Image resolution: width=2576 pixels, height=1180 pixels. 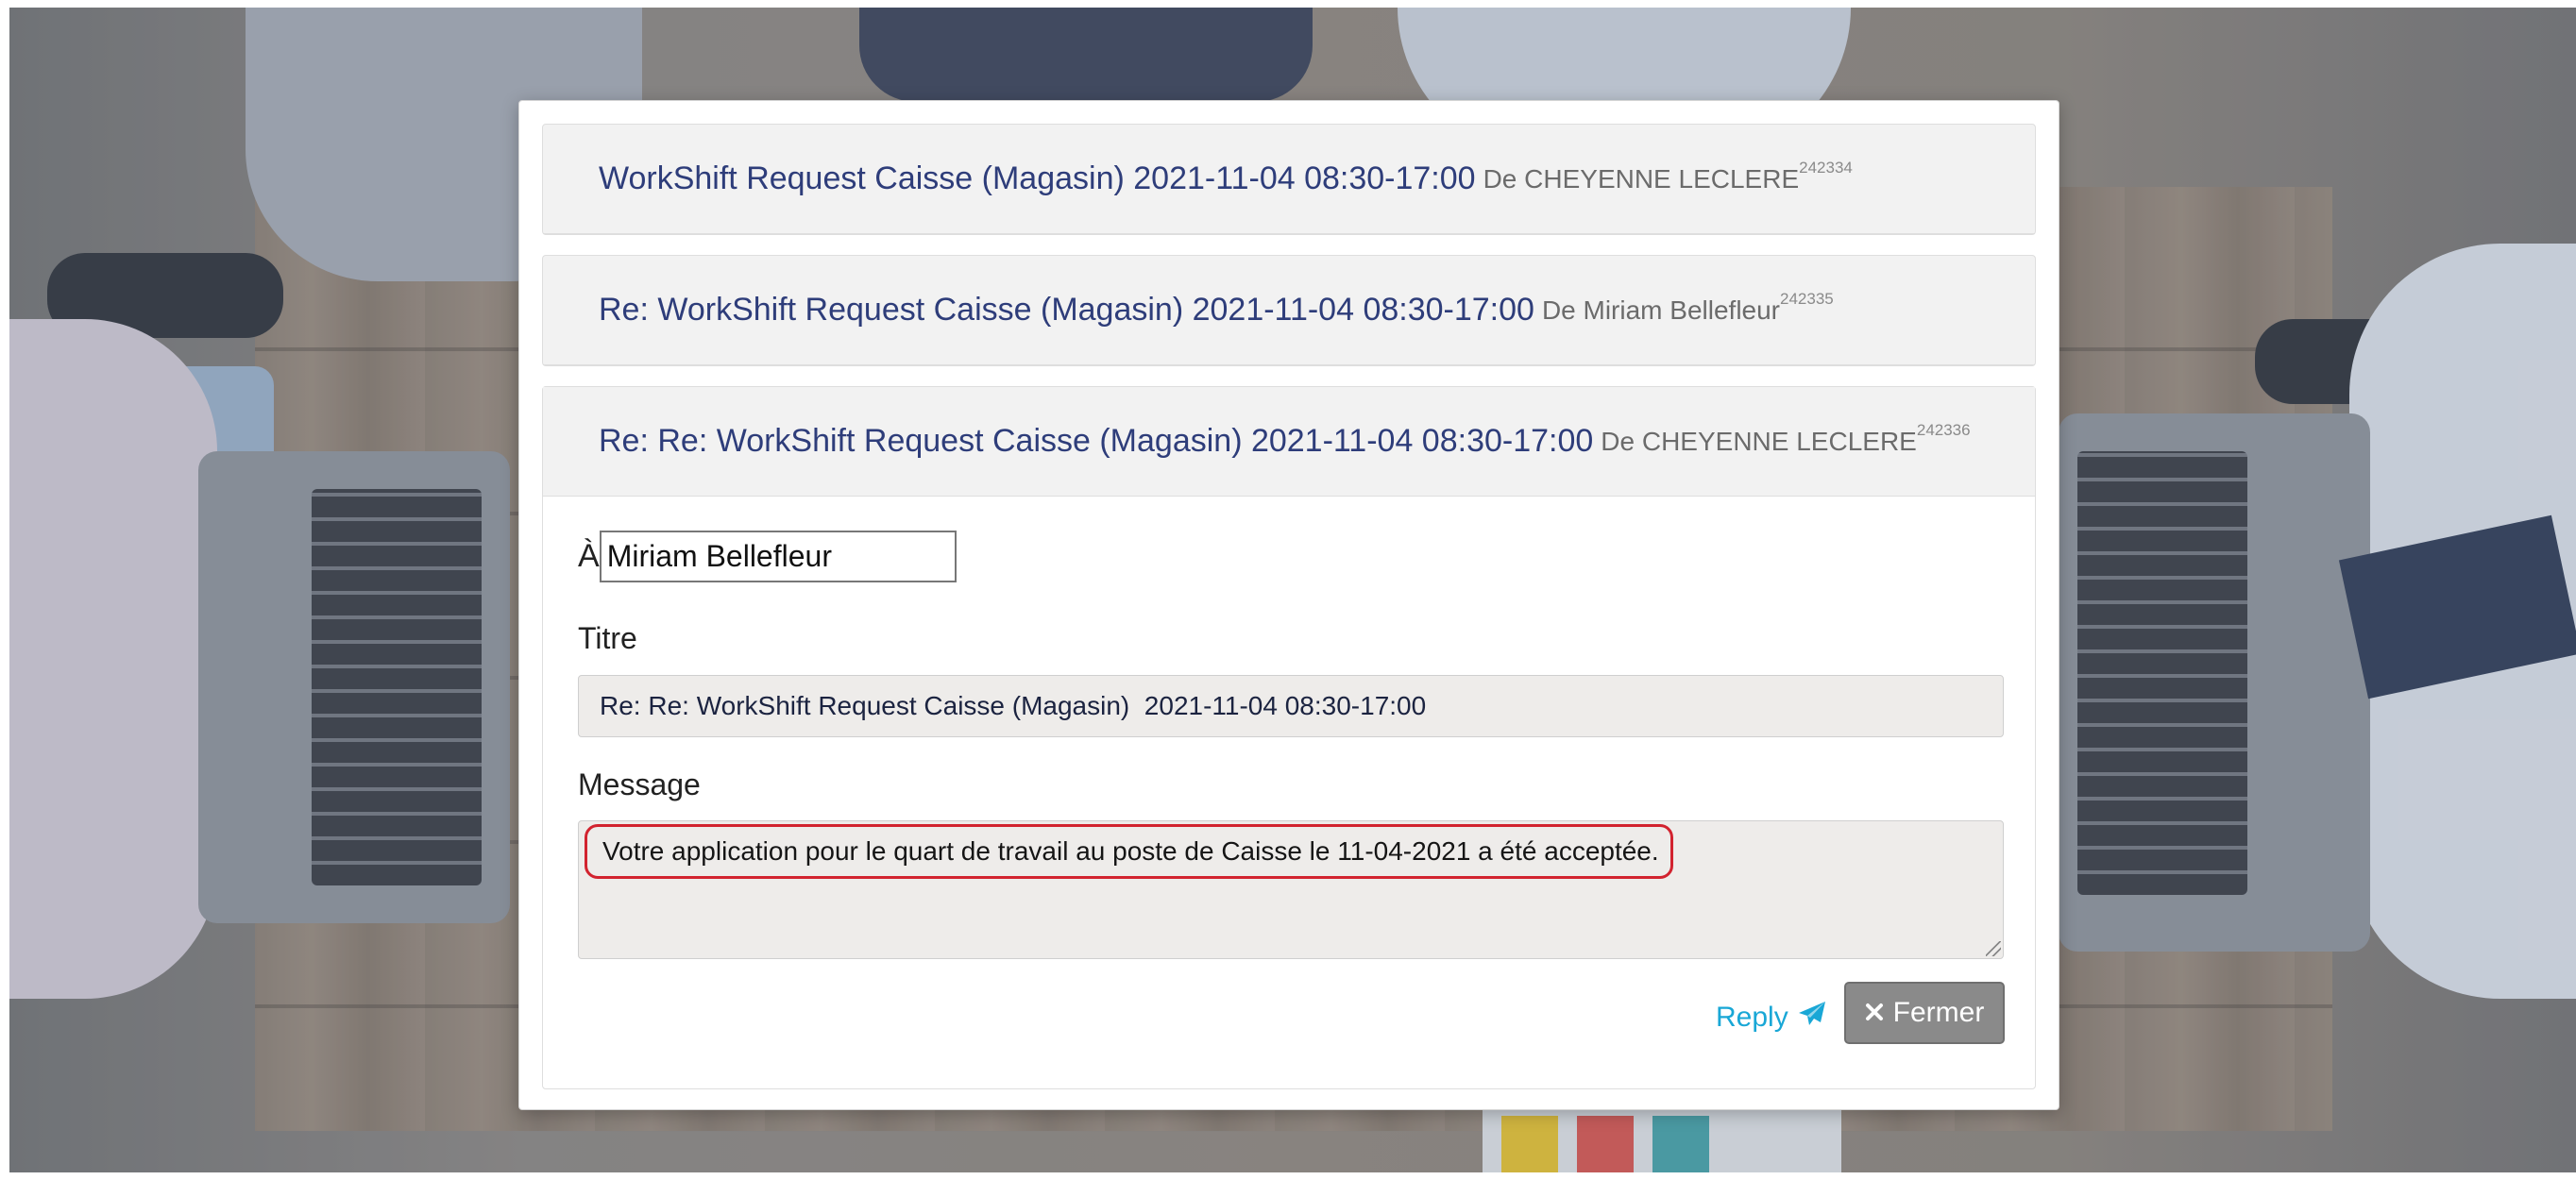 What do you see at coordinates (1291, 706) in the screenshot?
I see `title-input` at bounding box center [1291, 706].